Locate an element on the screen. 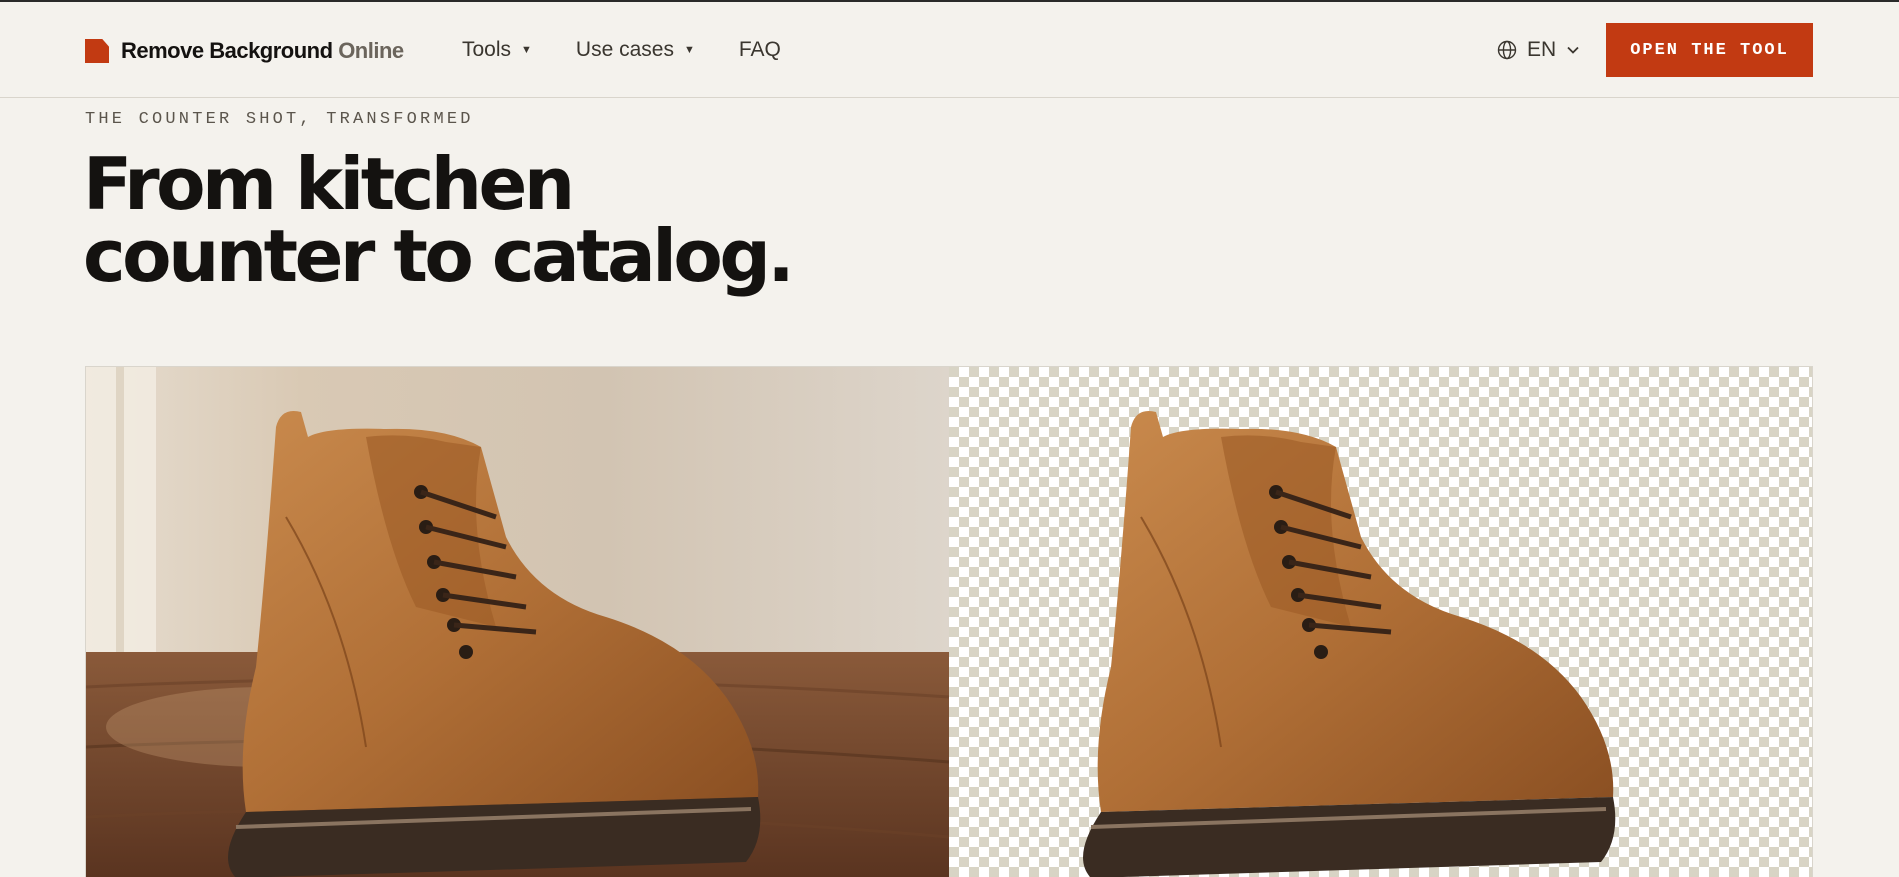 This screenshot has height=877, width=1899. nav-item-use-cases: Use cases ▼ is located at coordinates (635, 50).